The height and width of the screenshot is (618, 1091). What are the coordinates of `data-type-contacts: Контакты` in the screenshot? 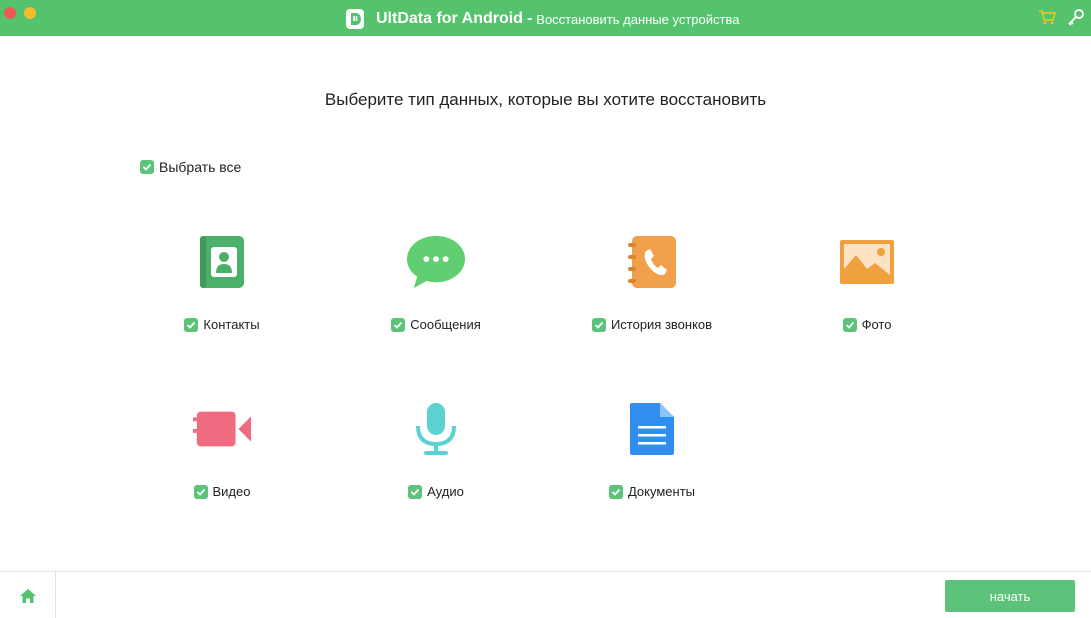 It's located at (222, 292).